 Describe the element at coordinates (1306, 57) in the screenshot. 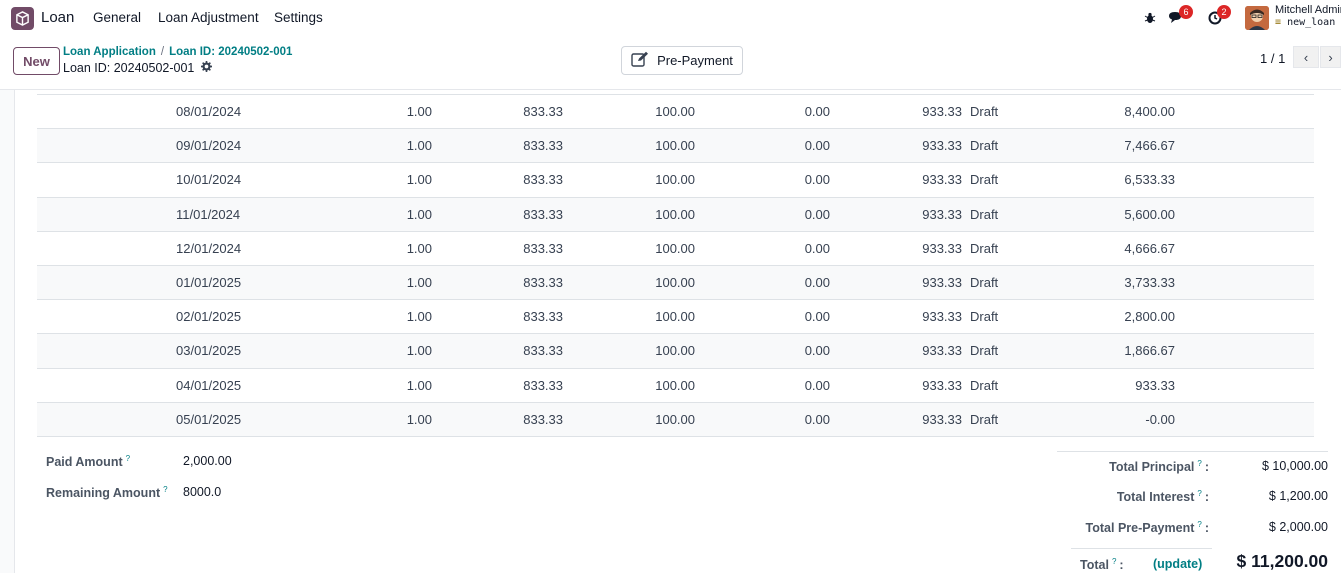

I see `pager-previous-button: ‹` at that location.